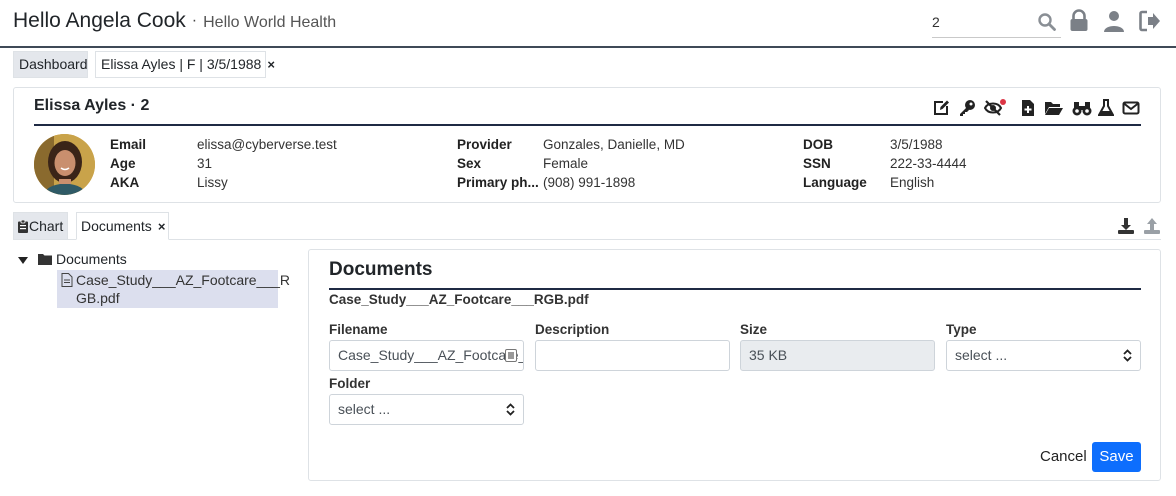 The height and width of the screenshot is (496, 1176). What do you see at coordinates (967, 108) in the screenshot?
I see `key-icon` at bounding box center [967, 108].